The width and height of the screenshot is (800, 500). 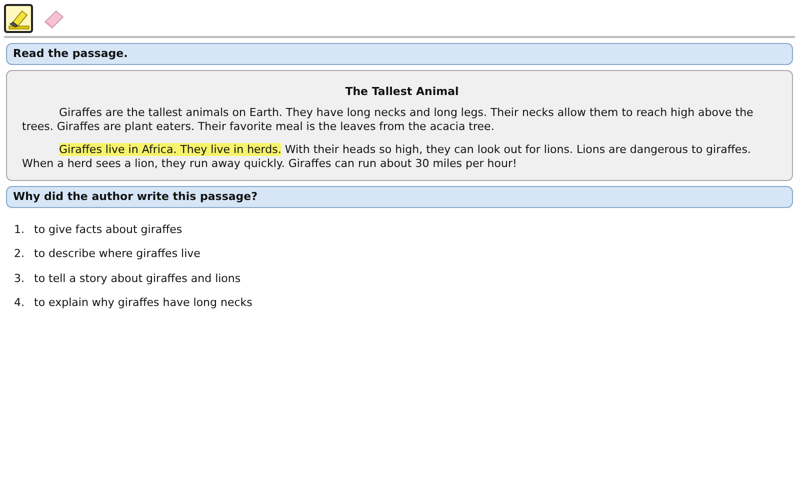 What do you see at coordinates (20, 278) in the screenshot?
I see `option-number: 3.` at bounding box center [20, 278].